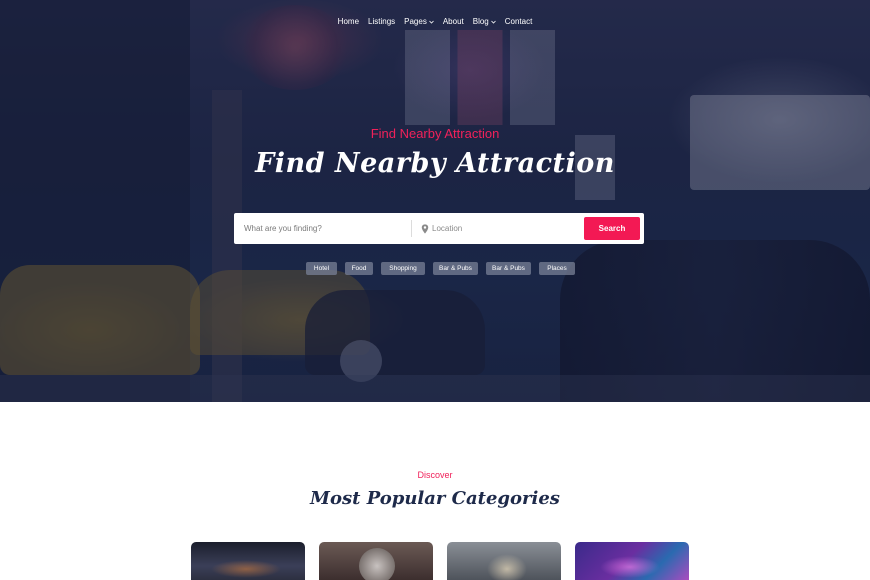 This screenshot has width=870, height=580. I want to click on nav-item-label: Home, so click(348, 21).